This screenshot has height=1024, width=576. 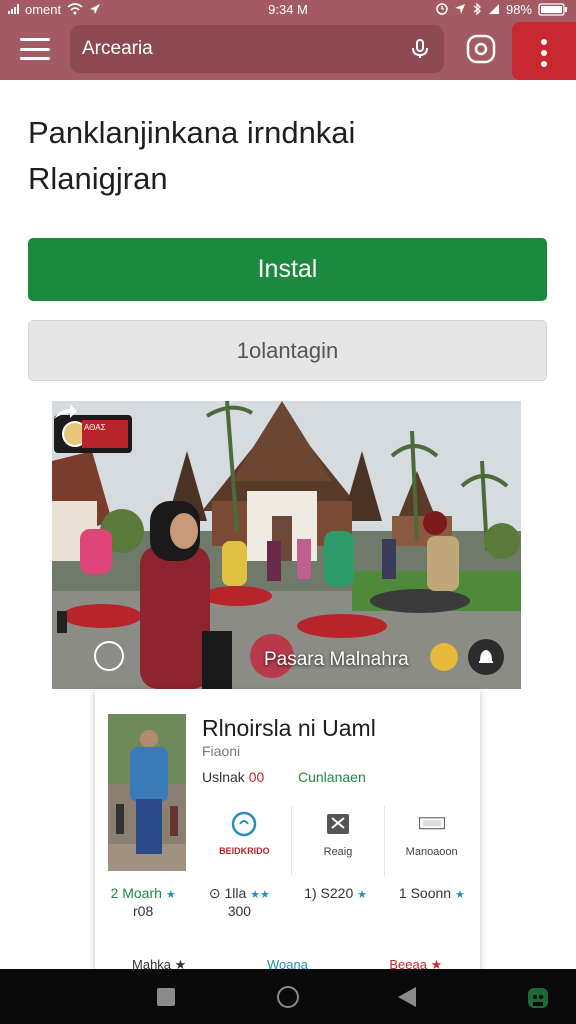 I want to click on stat-label: BEIDKRIDO, so click(x=244, y=851).